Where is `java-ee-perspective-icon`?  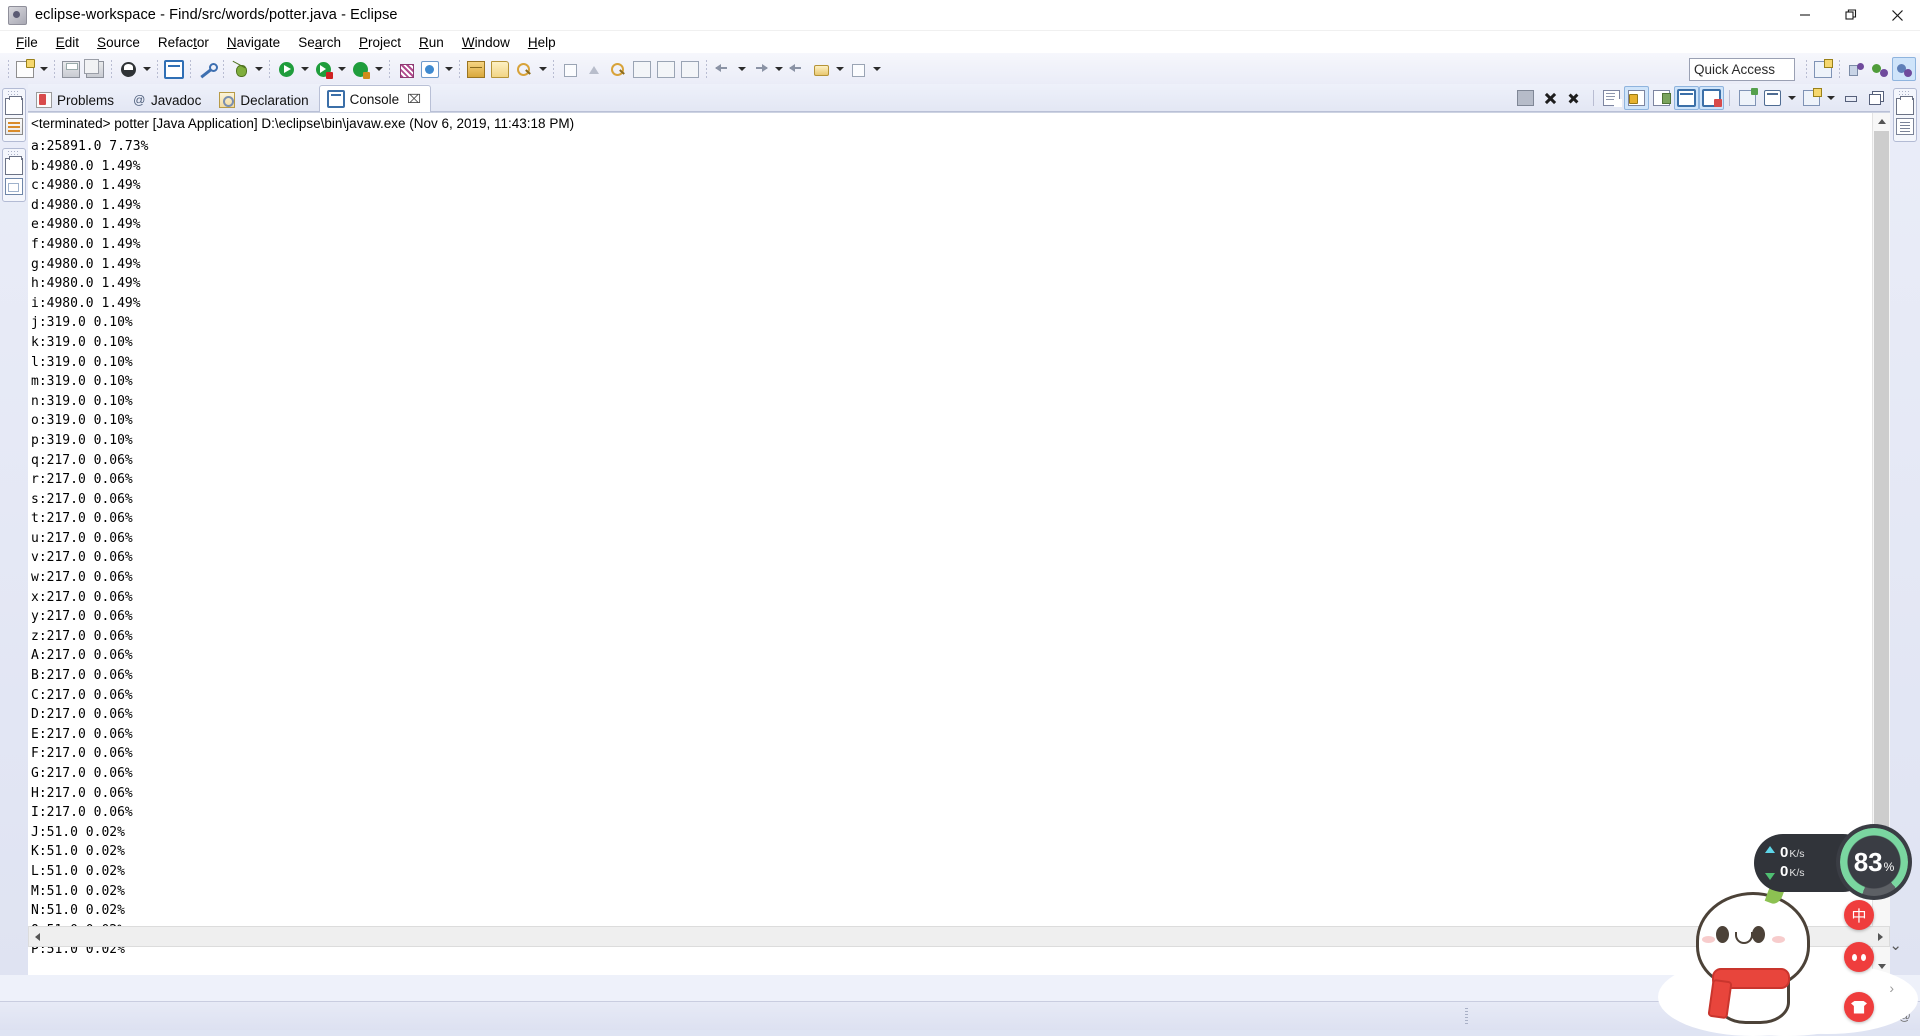 java-ee-perspective-icon is located at coordinates (1856, 69).